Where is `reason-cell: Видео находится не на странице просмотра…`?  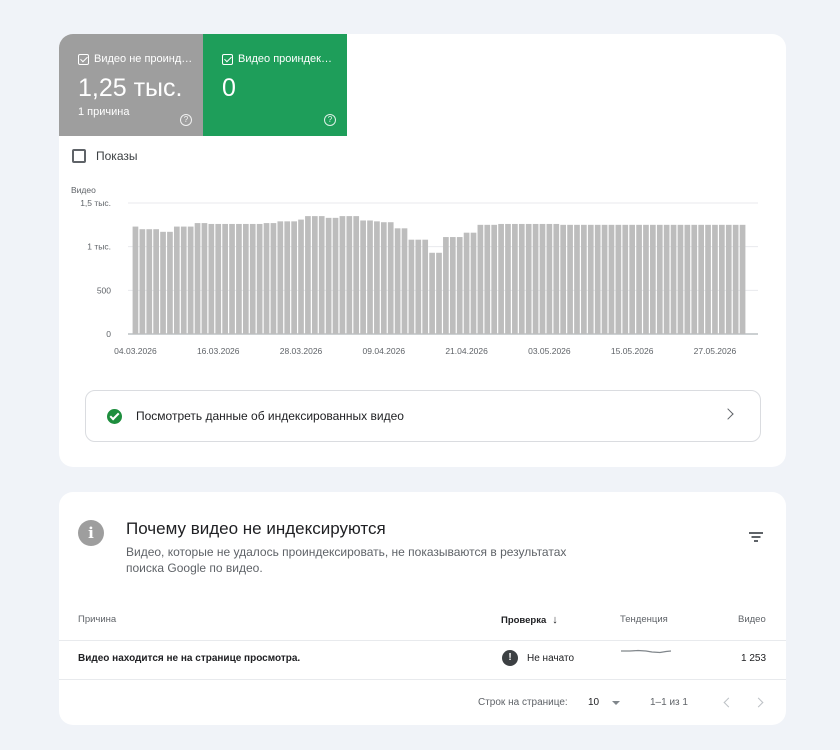 reason-cell: Видео находится не на странице просмотра… is located at coordinates (189, 658).